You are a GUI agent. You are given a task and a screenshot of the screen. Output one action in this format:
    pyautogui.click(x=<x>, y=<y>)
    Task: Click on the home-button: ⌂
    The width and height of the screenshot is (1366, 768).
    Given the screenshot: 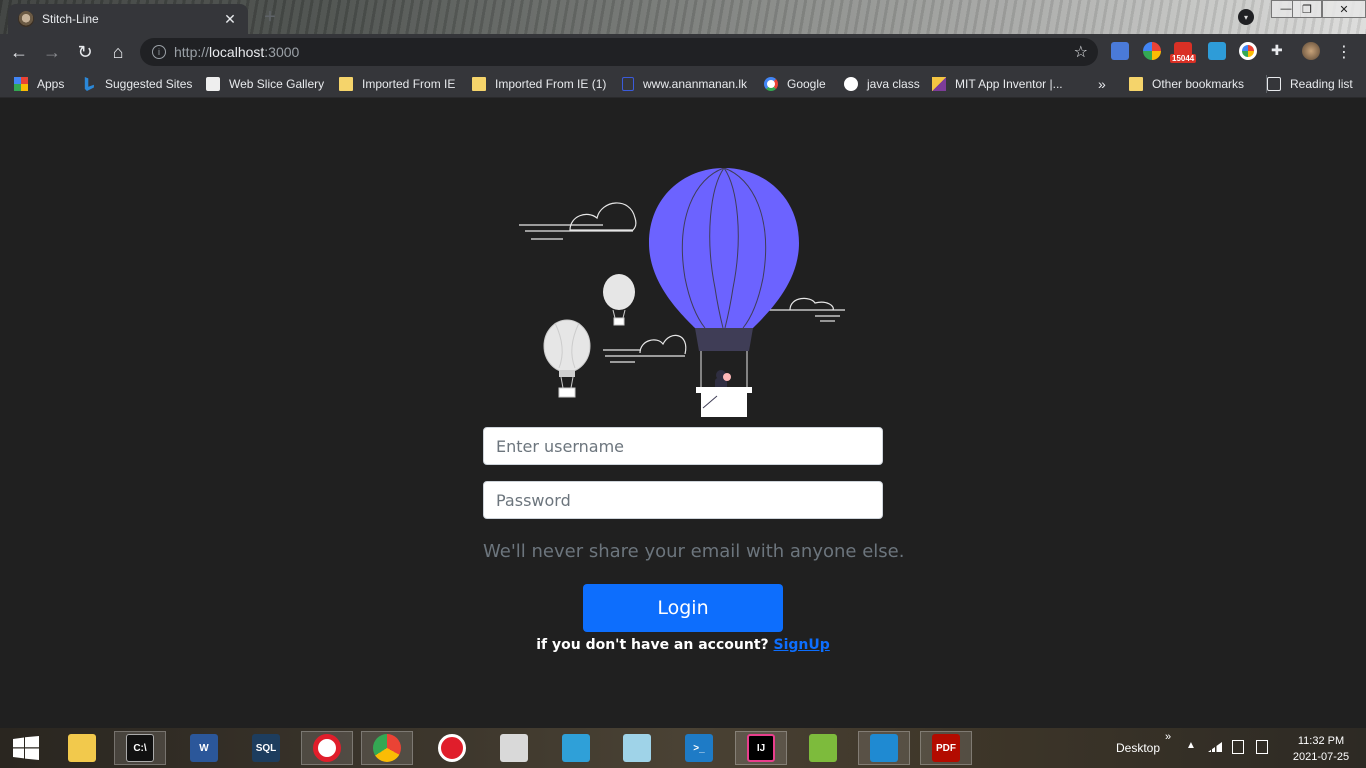 What is the action you would take?
    pyautogui.click(x=118, y=52)
    